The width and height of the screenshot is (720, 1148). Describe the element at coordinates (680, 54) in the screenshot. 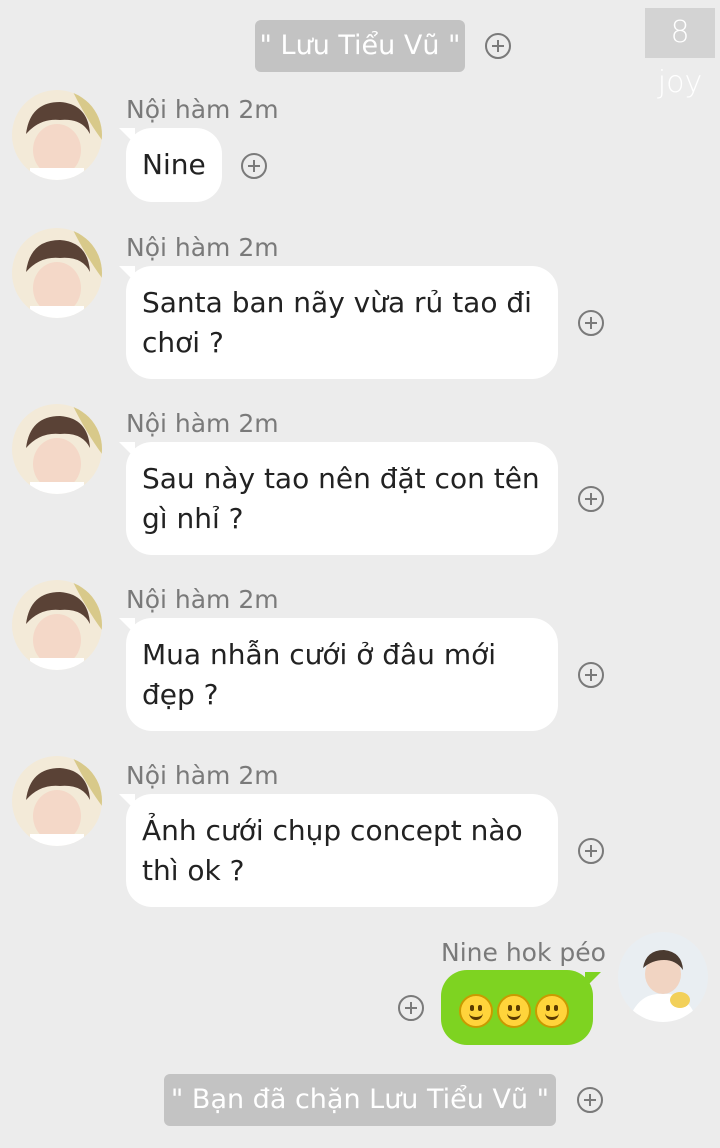

I see `watermark: 8 joy` at that location.